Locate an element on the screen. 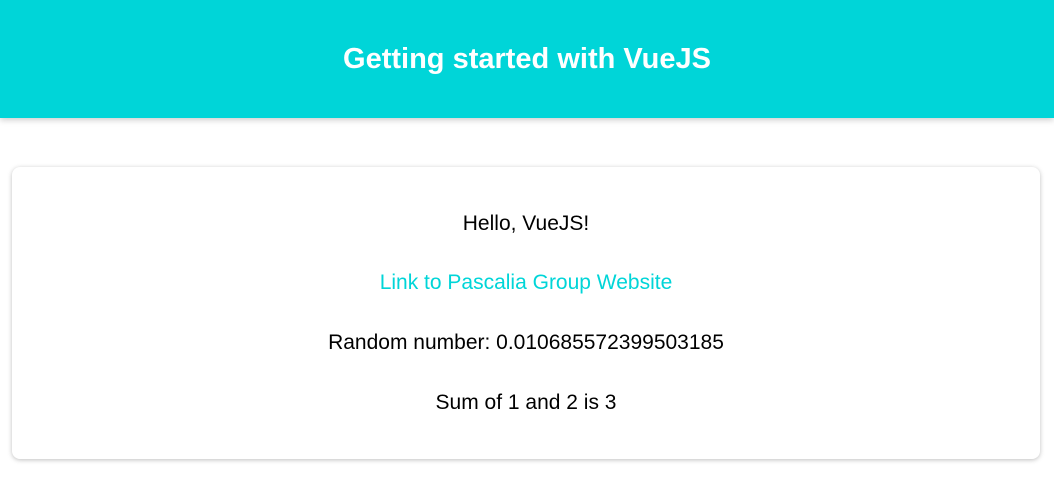 The height and width of the screenshot is (485, 1054). pascalia-website-link: Link to Pascalia Group Website is located at coordinates (526, 282).